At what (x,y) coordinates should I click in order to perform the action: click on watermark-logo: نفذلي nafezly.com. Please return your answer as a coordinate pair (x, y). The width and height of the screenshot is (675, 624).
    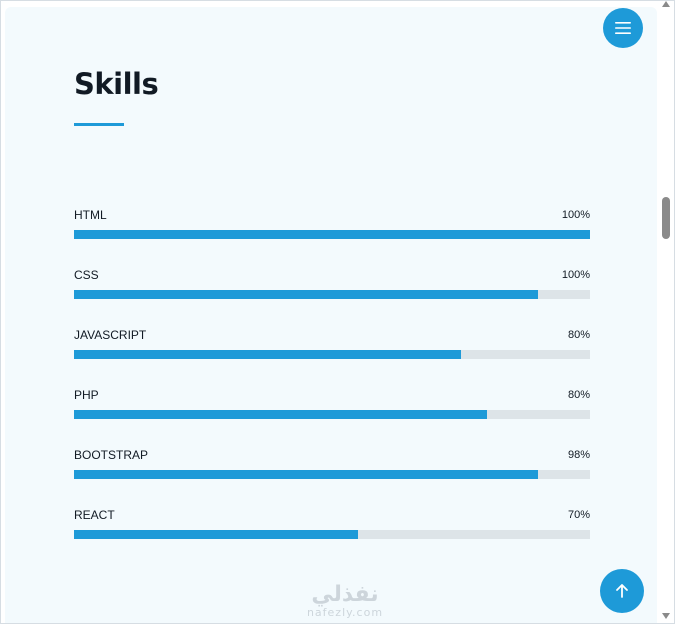
    Looking at the image, I should click on (345, 601).